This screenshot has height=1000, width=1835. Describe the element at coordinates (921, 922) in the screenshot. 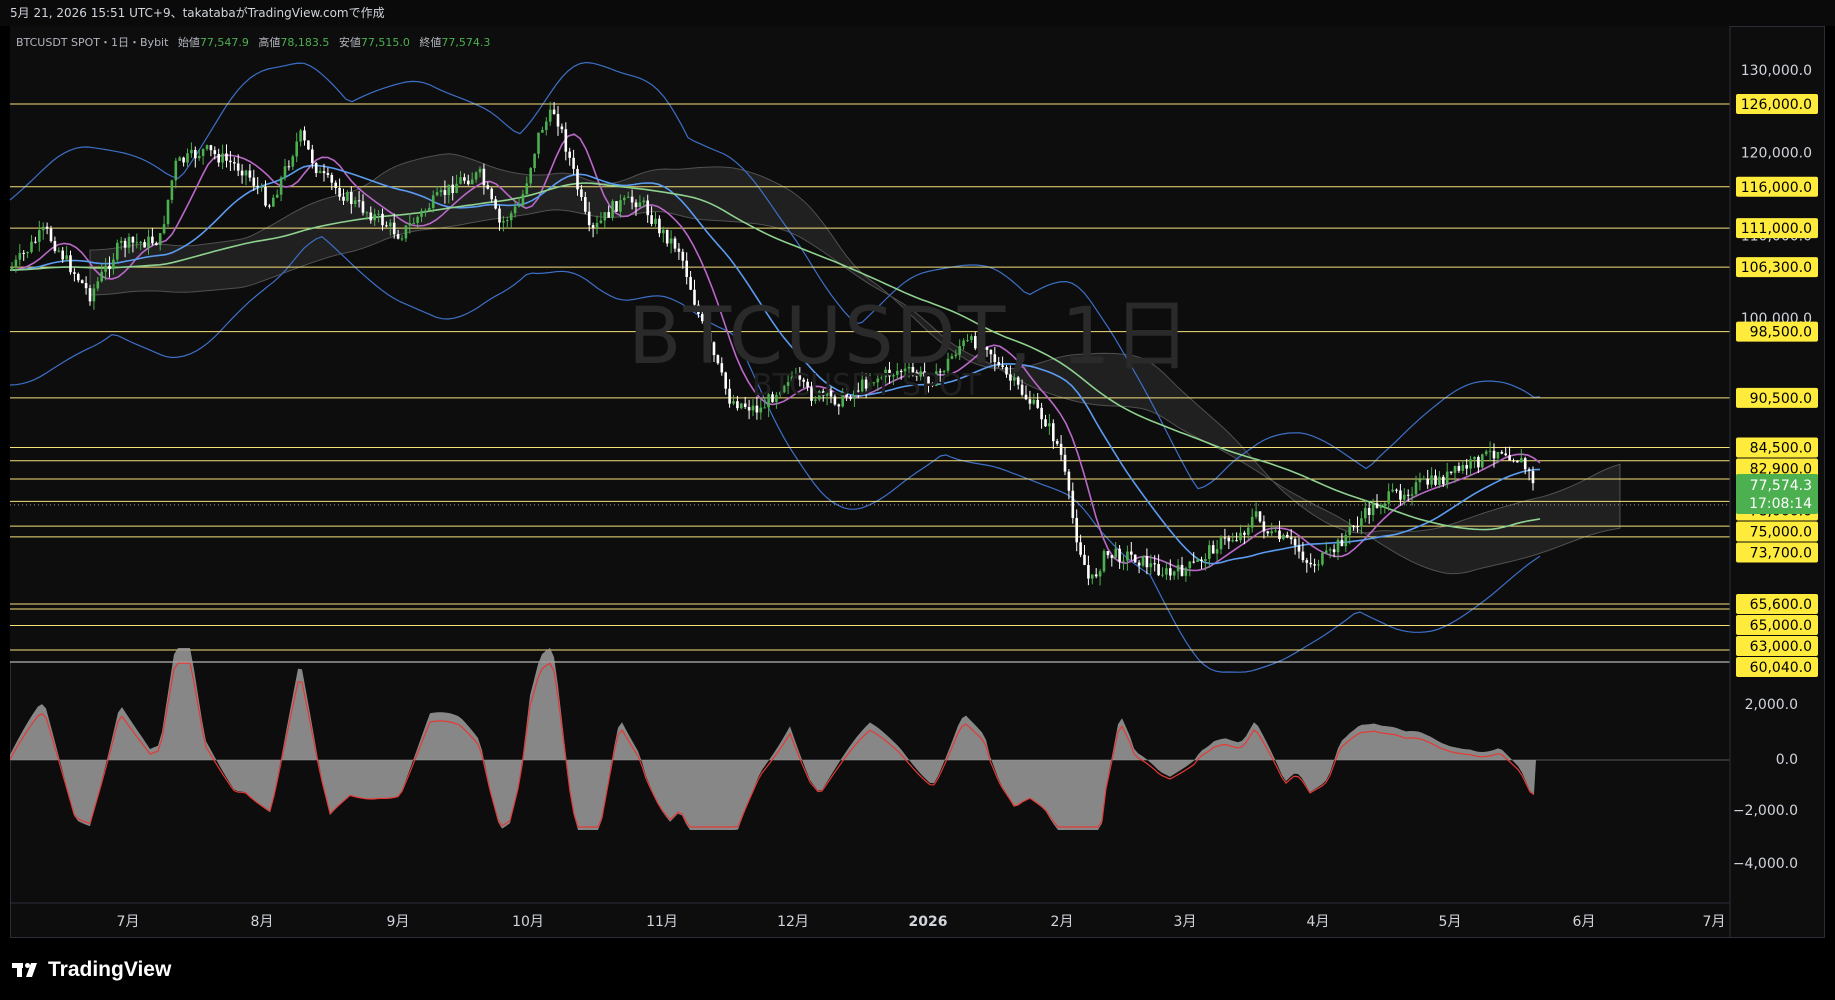

I see `time-axis: 7月 8月 9月 10月 11月 12月 2026 2月 3月 4月 5月 6月 7月` at that location.